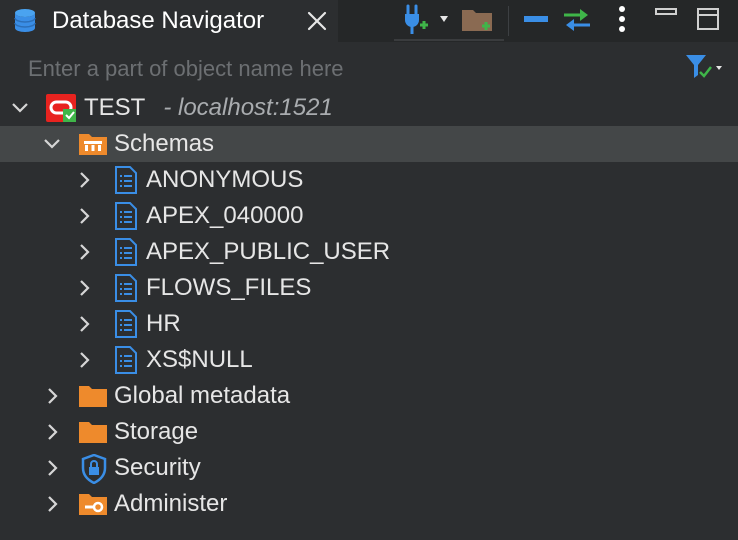 The width and height of the screenshot is (738, 540). Describe the element at coordinates (536, 19) in the screenshot. I see `collapse-all-icon` at that location.